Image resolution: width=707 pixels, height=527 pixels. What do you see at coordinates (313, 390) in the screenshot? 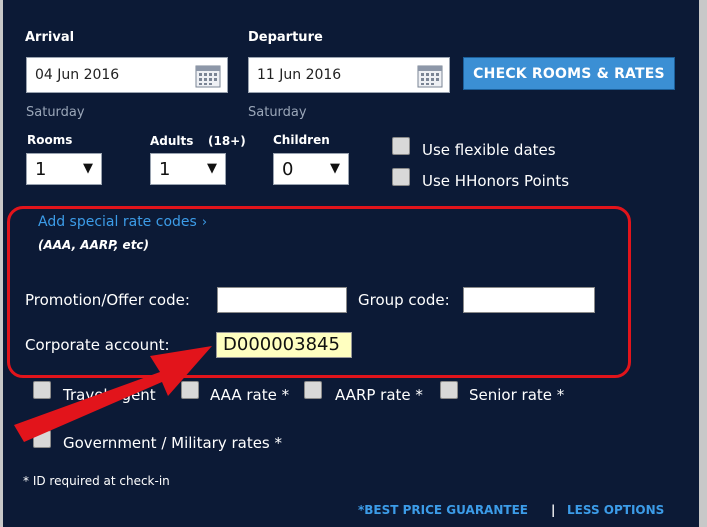
I see `aarp-rate-checkbox` at bounding box center [313, 390].